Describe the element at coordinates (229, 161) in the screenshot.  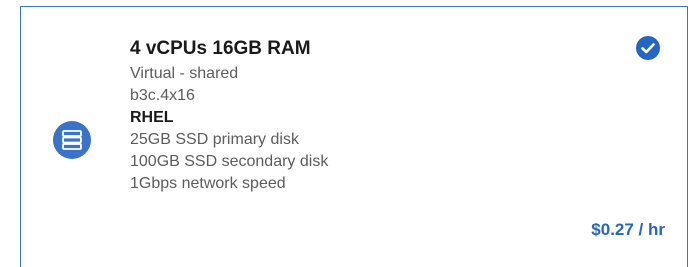
I see `server-secondary-disk: 100GB SSD secondary disk` at that location.